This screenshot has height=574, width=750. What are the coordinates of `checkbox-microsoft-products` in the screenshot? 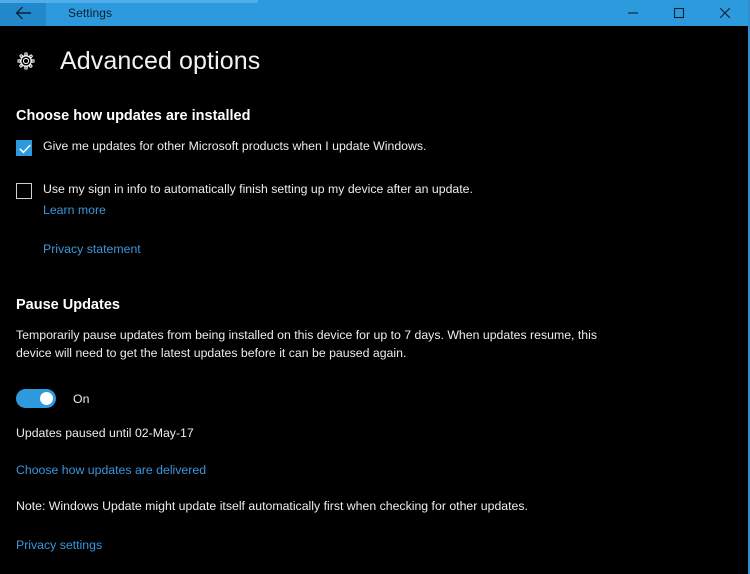 It's located at (24, 148).